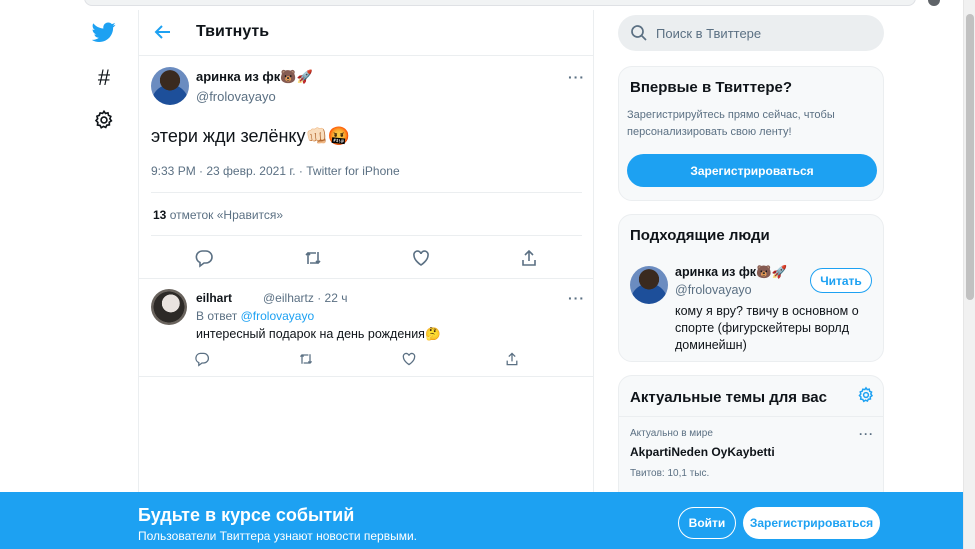 The image size is (975, 549). What do you see at coordinates (811, 523) in the screenshot?
I see `register-button: Зарегистрироваться` at bounding box center [811, 523].